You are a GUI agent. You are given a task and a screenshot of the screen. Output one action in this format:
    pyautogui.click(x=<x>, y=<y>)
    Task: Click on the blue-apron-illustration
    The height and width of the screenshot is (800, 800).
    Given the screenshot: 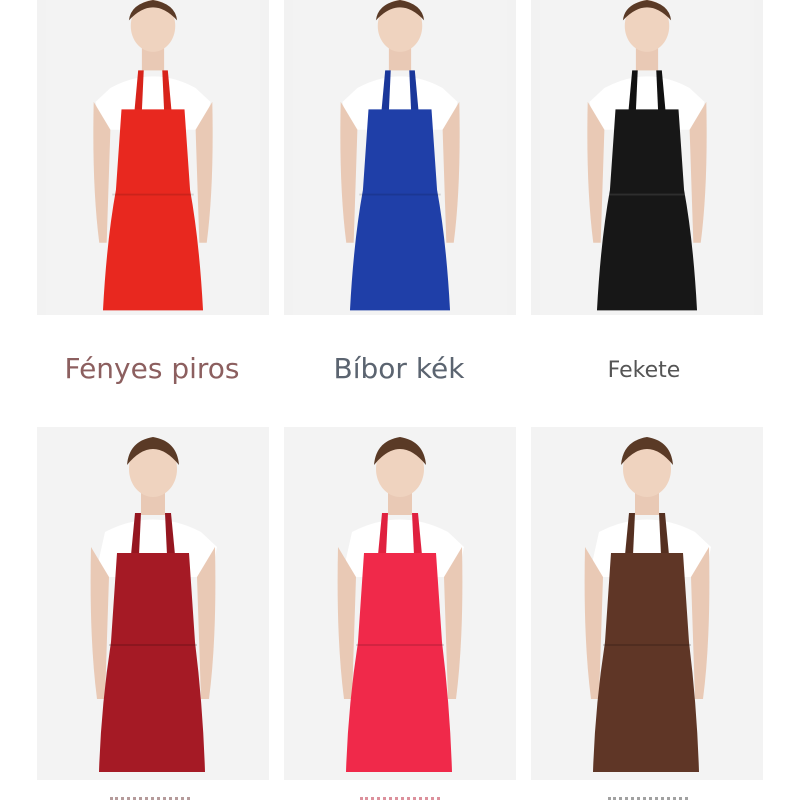 What is the action you would take?
    pyautogui.click(x=400, y=157)
    